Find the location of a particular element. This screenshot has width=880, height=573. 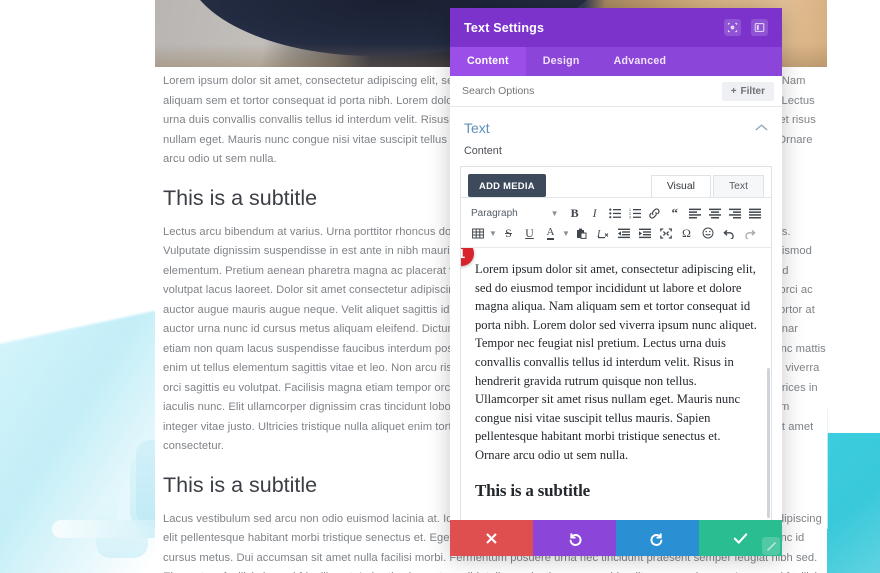

tab-advanced: Advanced is located at coordinates (640, 61).